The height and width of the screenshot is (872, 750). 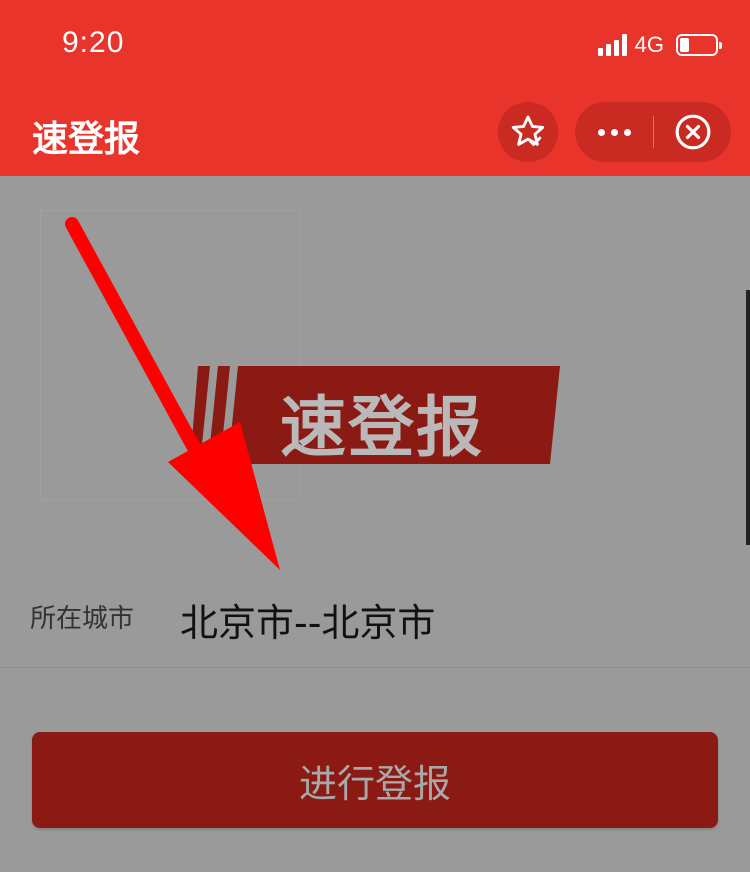 I want to click on network-type: 4G, so click(x=649, y=44).